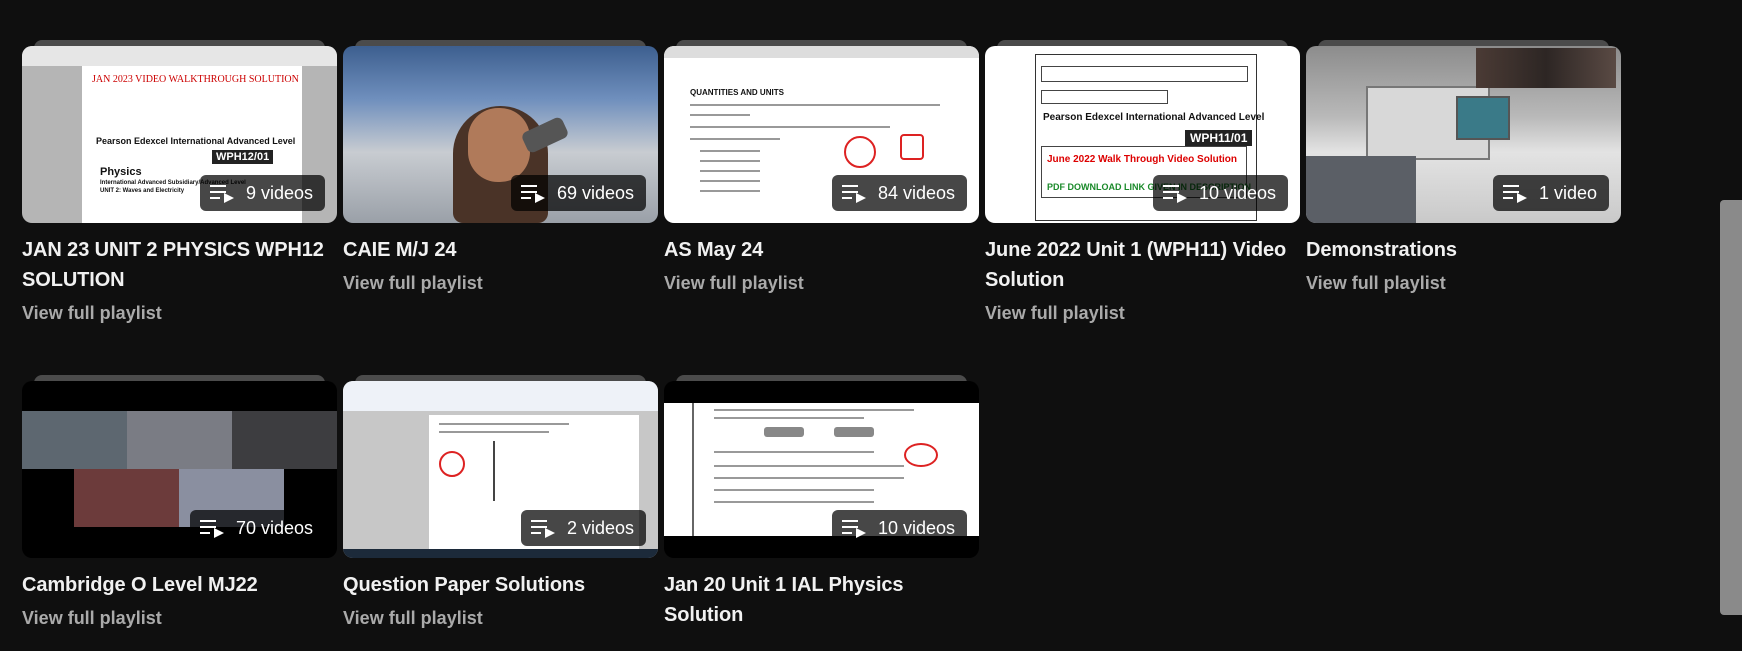 This screenshot has width=1742, height=651. Describe the element at coordinates (1463, 250) in the screenshot. I see `playlist-title: Demonstrations` at that location.